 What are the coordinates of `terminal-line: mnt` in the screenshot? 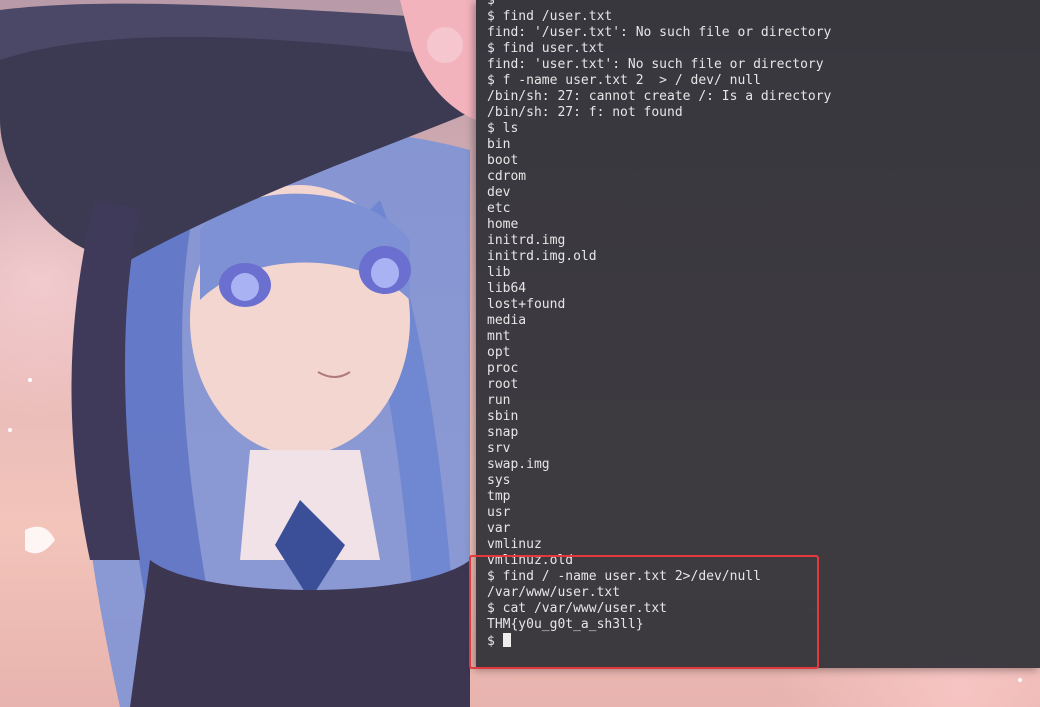 It's located at (499, 336).